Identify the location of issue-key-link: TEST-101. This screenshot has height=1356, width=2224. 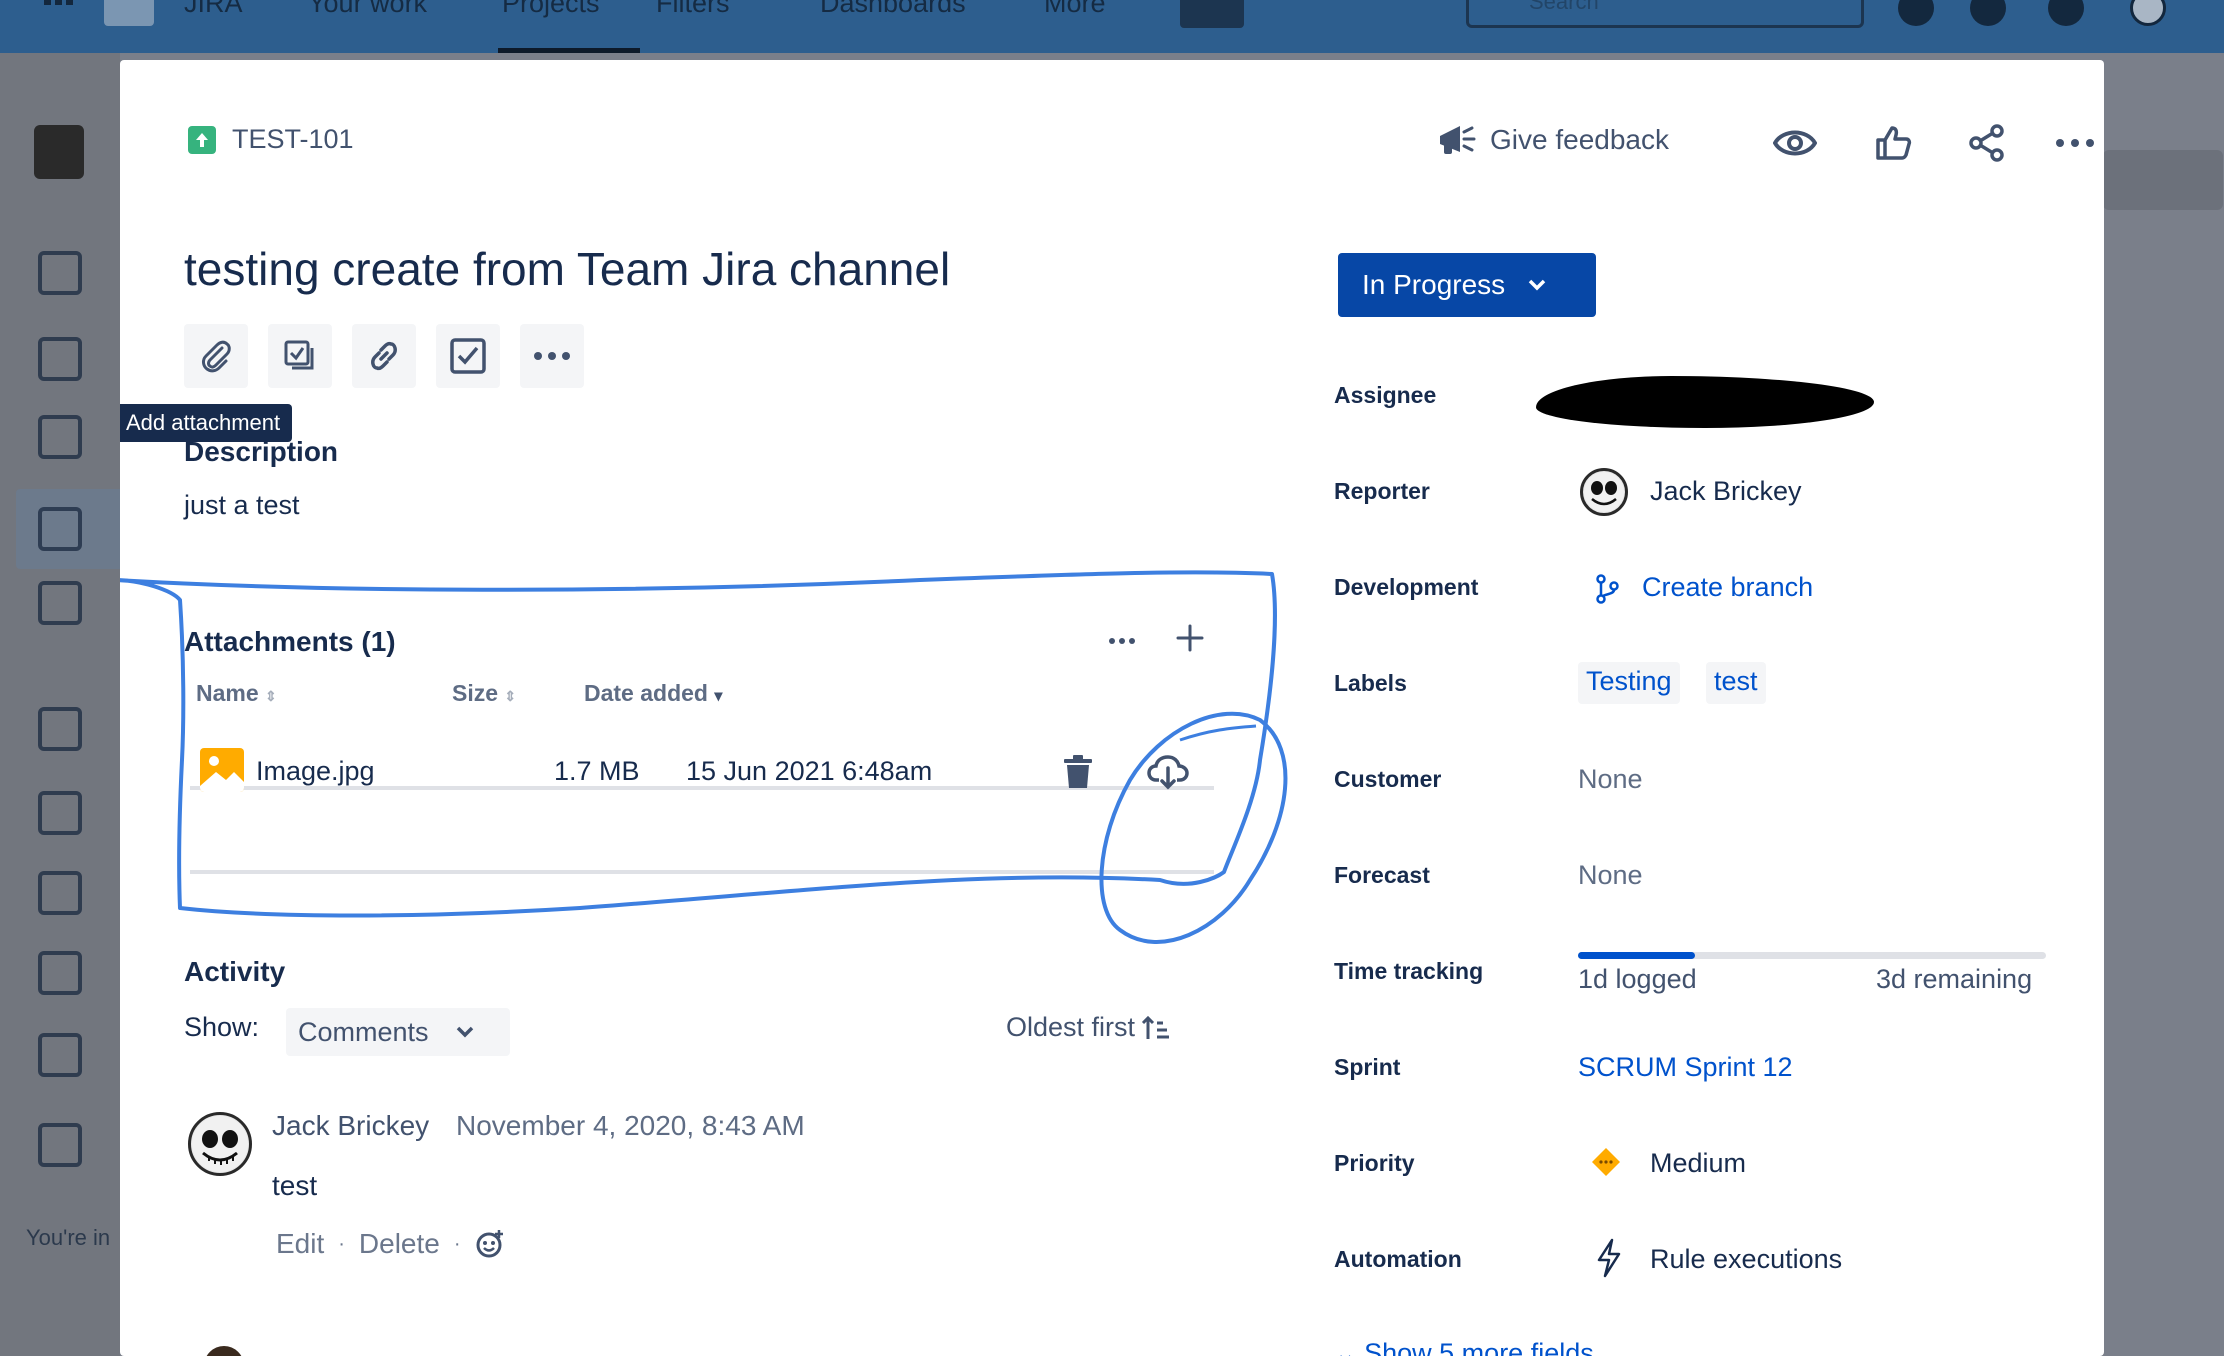
(293, 139).